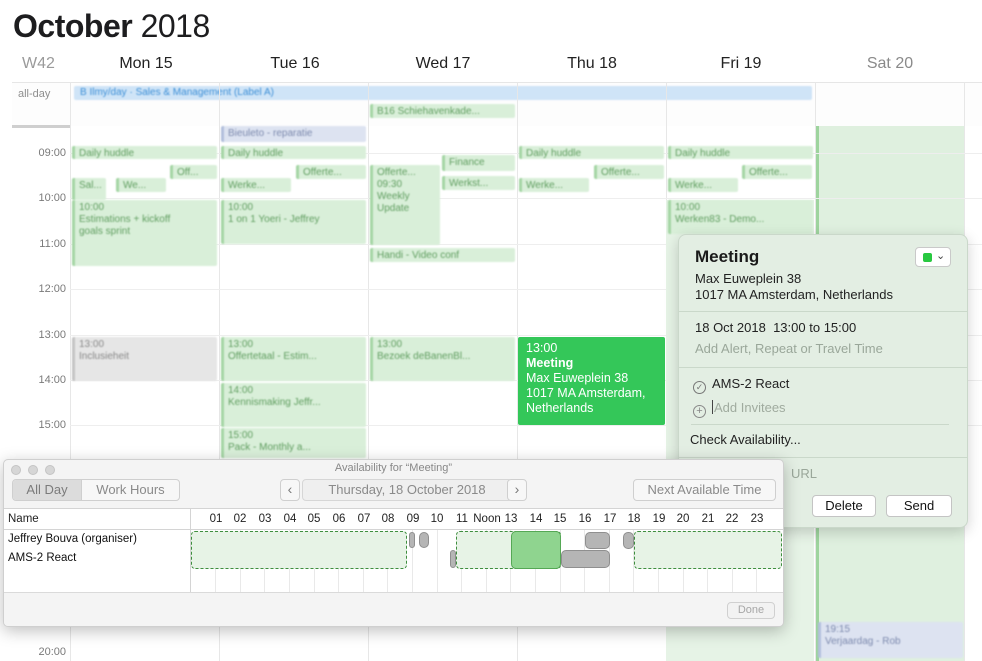 This screenshot has height=661, width=982. I want to click on hour-label: 13:00, so click(52, 335).